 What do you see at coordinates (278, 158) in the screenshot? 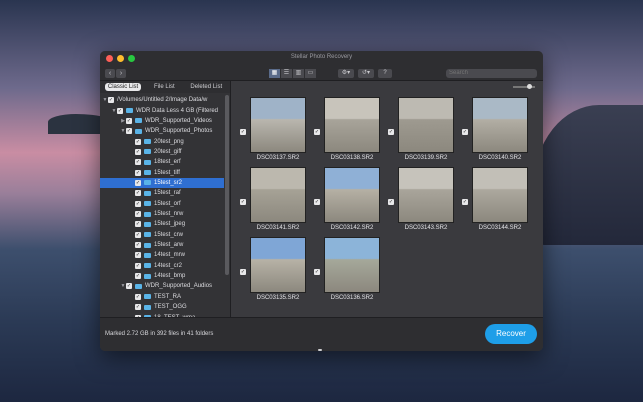
I see `file-name: DSC03137.SR2` at bounding box center [278, 158].